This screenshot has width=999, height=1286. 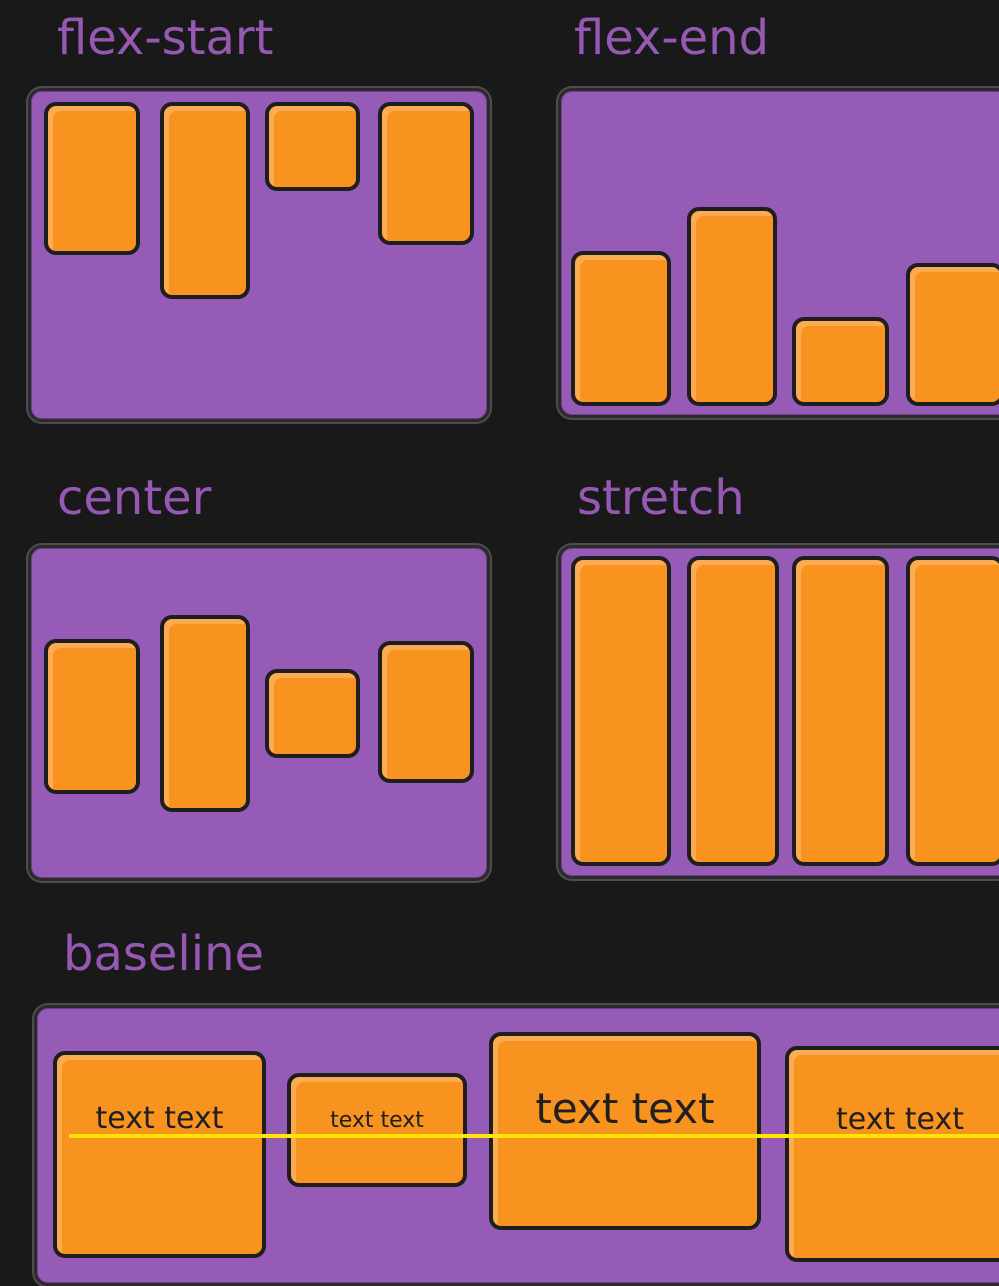 What do you see at coordinates (159, 1154) in the screenshot?
I see `item-1: text text` at bounding box center [159, 1154].